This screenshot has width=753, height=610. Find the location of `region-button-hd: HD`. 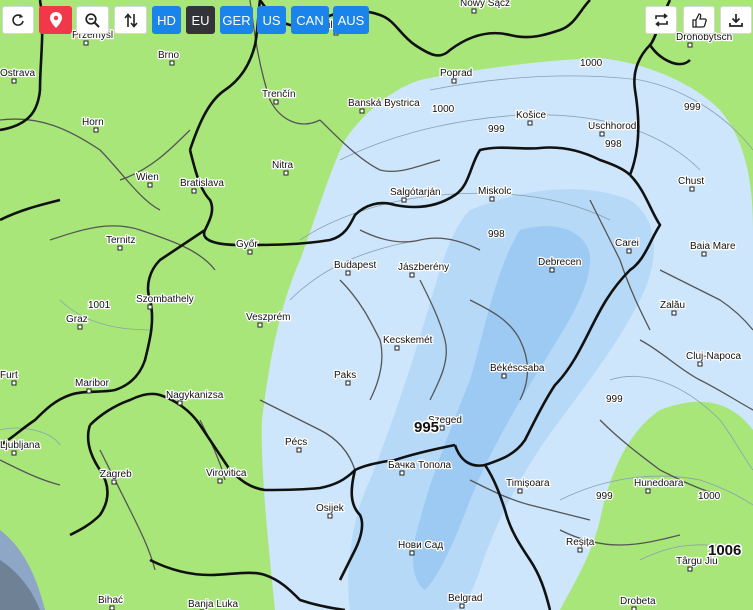

region-button-hd: HD is located at coordinates (166, 20).